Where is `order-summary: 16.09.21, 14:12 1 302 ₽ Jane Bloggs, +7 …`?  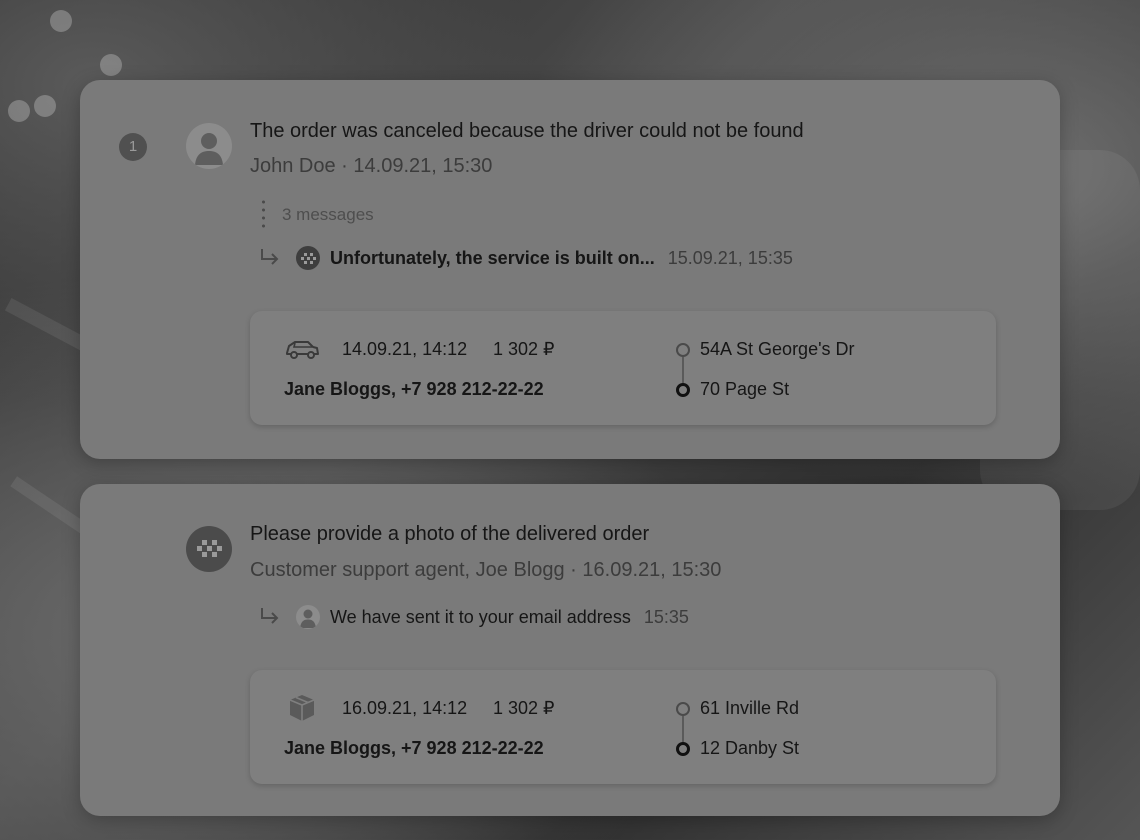 order-summary: 16.09.21, 14:12 1 302 ₽ Jane Bloggs, +7 … is located at coordinates (623, 727).